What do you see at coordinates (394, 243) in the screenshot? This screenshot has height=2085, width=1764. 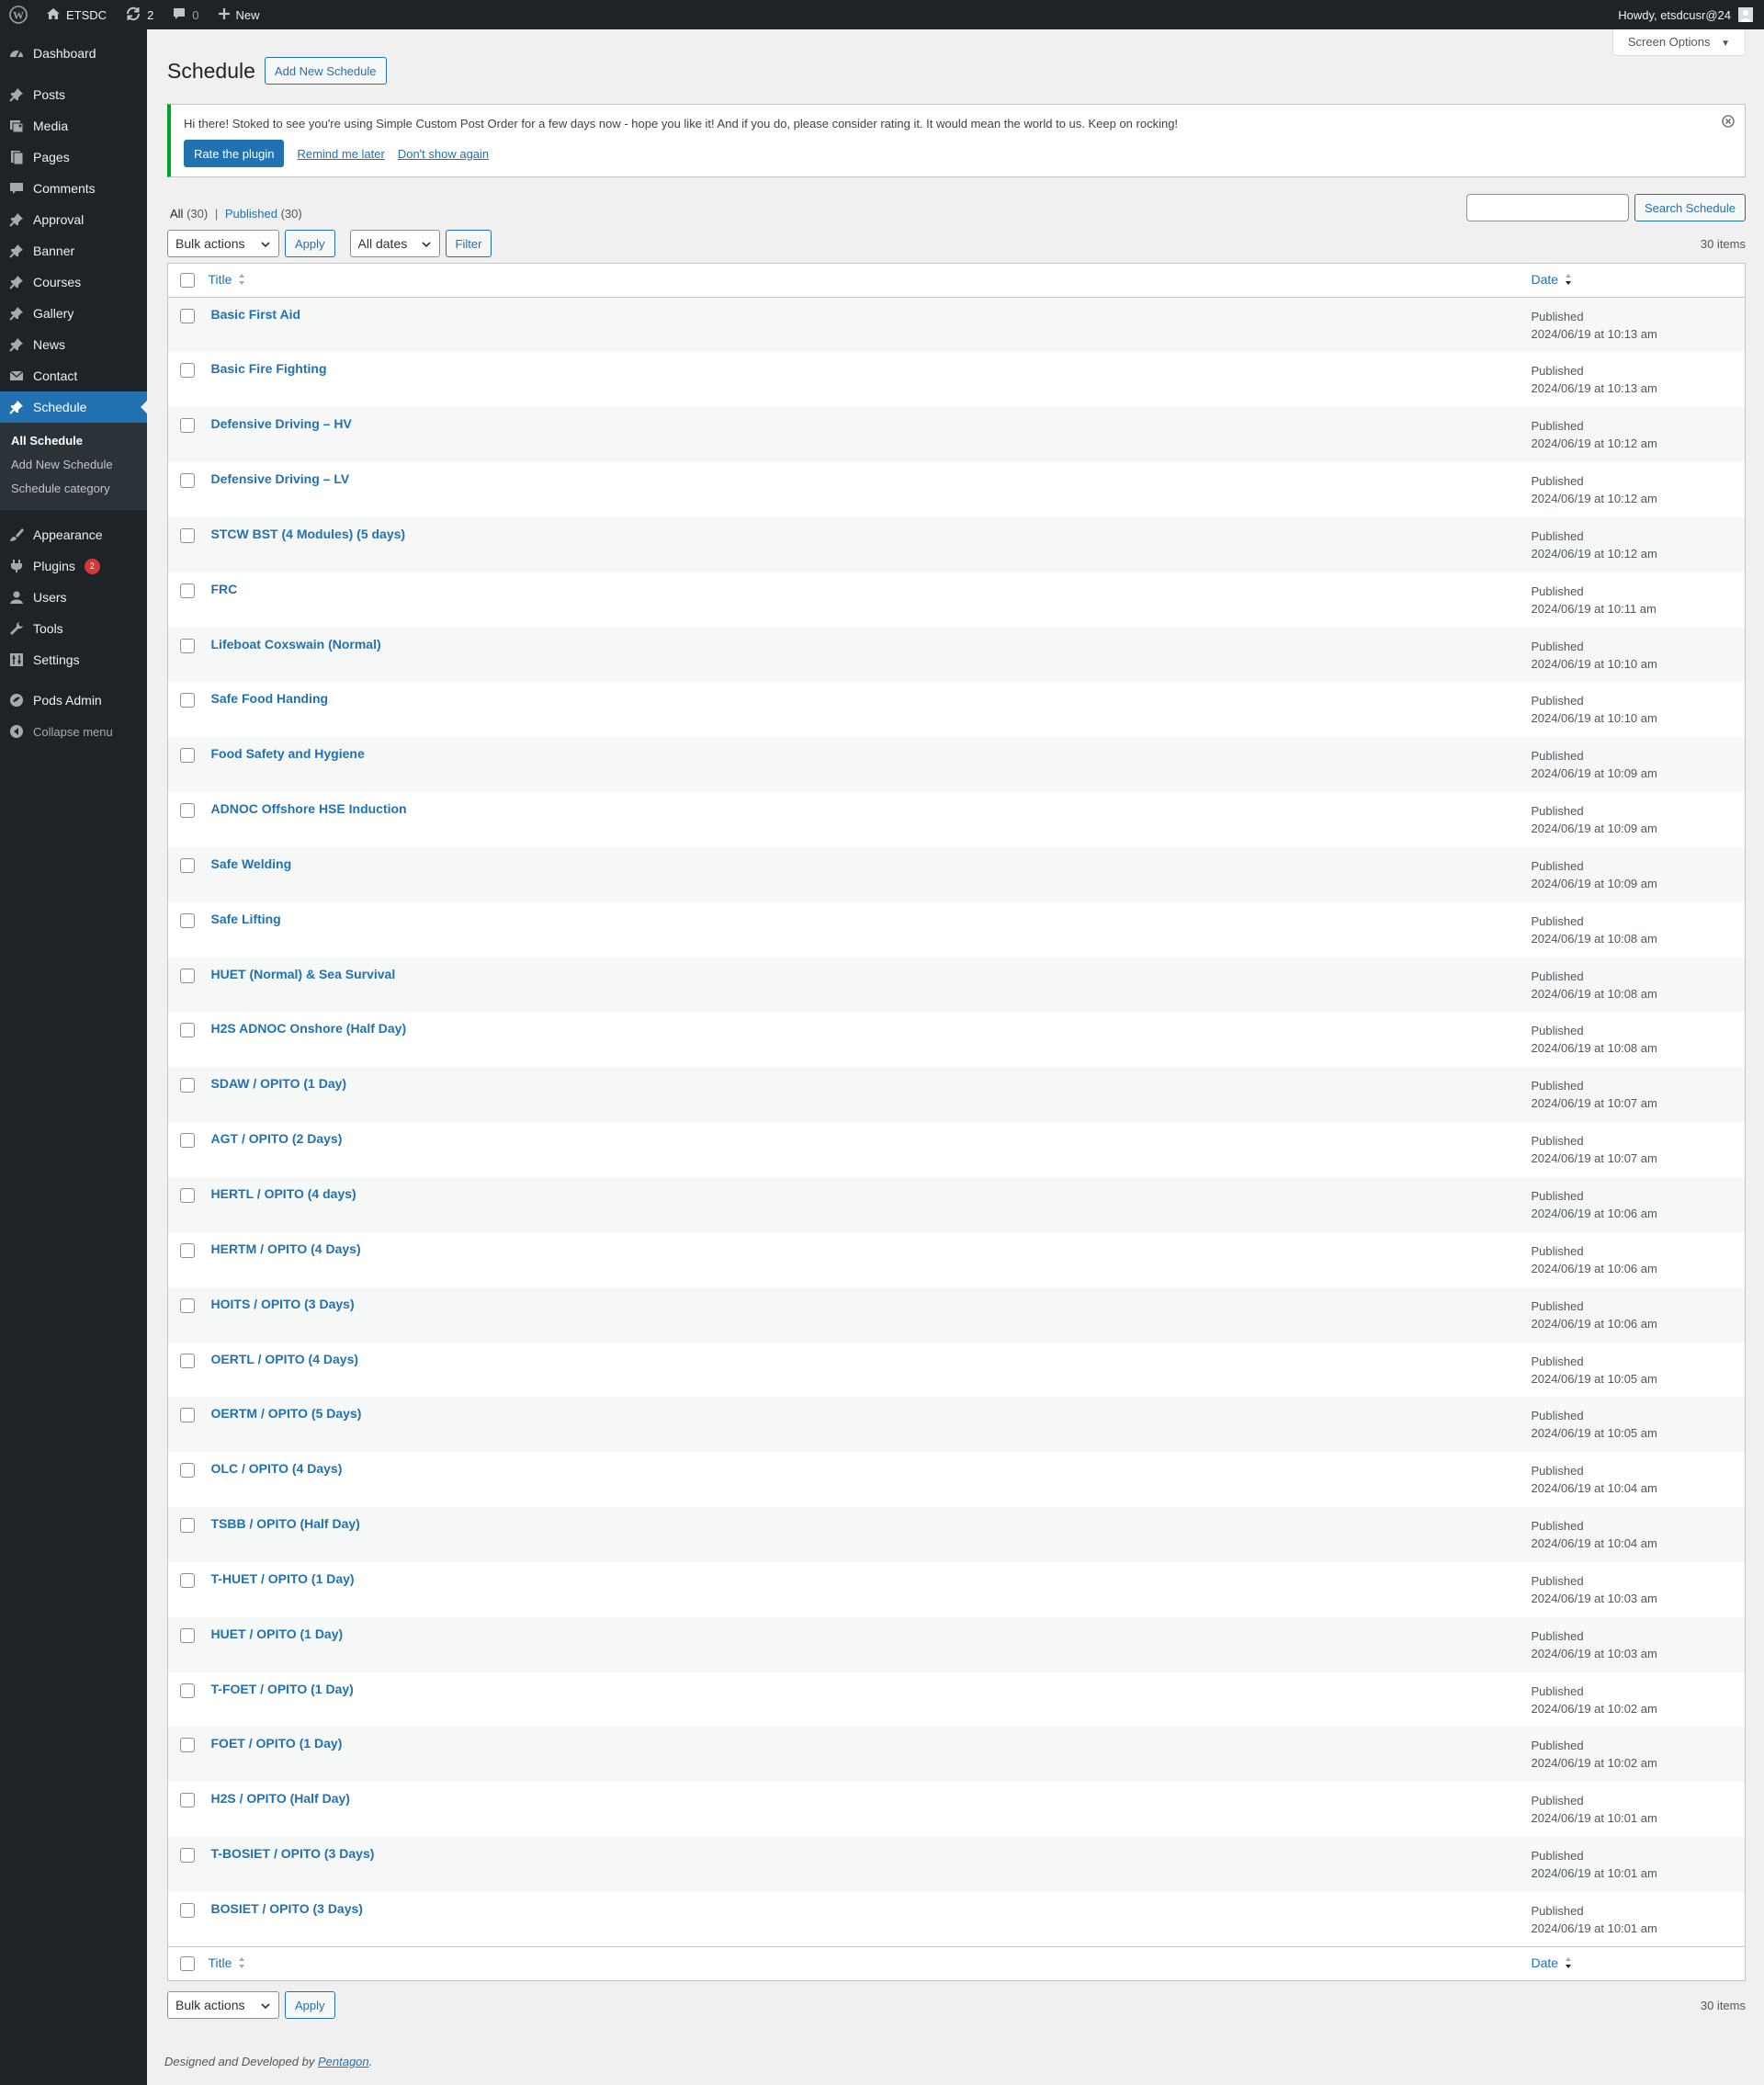 I see `date-filter-select: All dates` at bounding box center [394, 243].